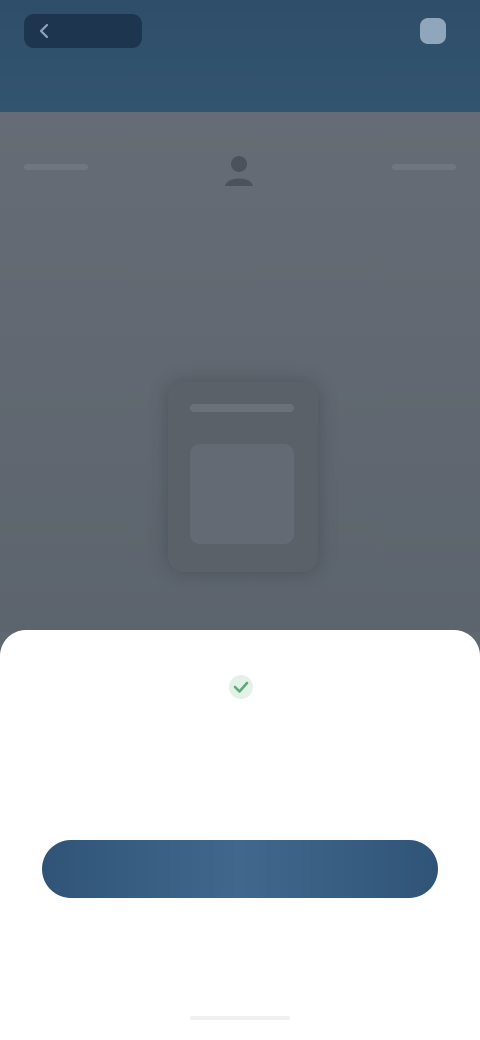  Describe the element at coordinates (240, 869) in the screenshot. I see `primary-button` at that location.